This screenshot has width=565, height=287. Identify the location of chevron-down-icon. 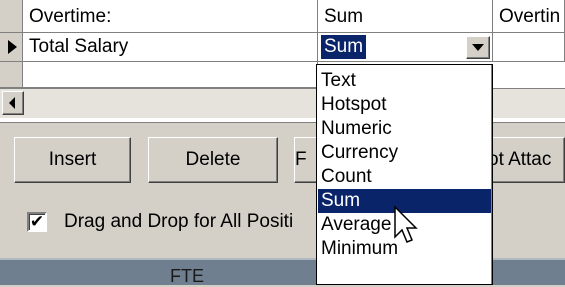
(478, 47).